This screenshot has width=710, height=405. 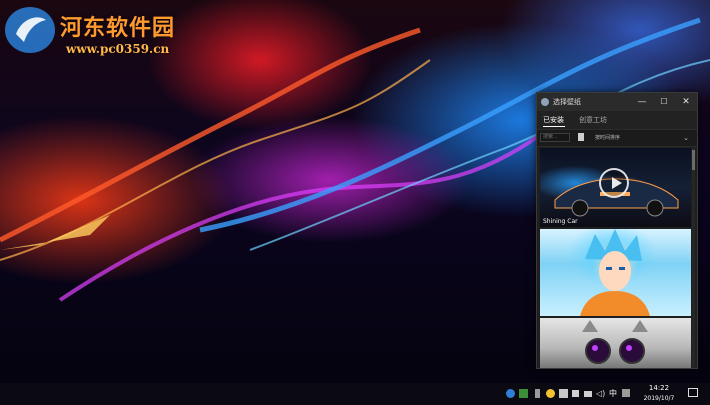 I want to click on list-scrollbar, so click(x=693, y=258).